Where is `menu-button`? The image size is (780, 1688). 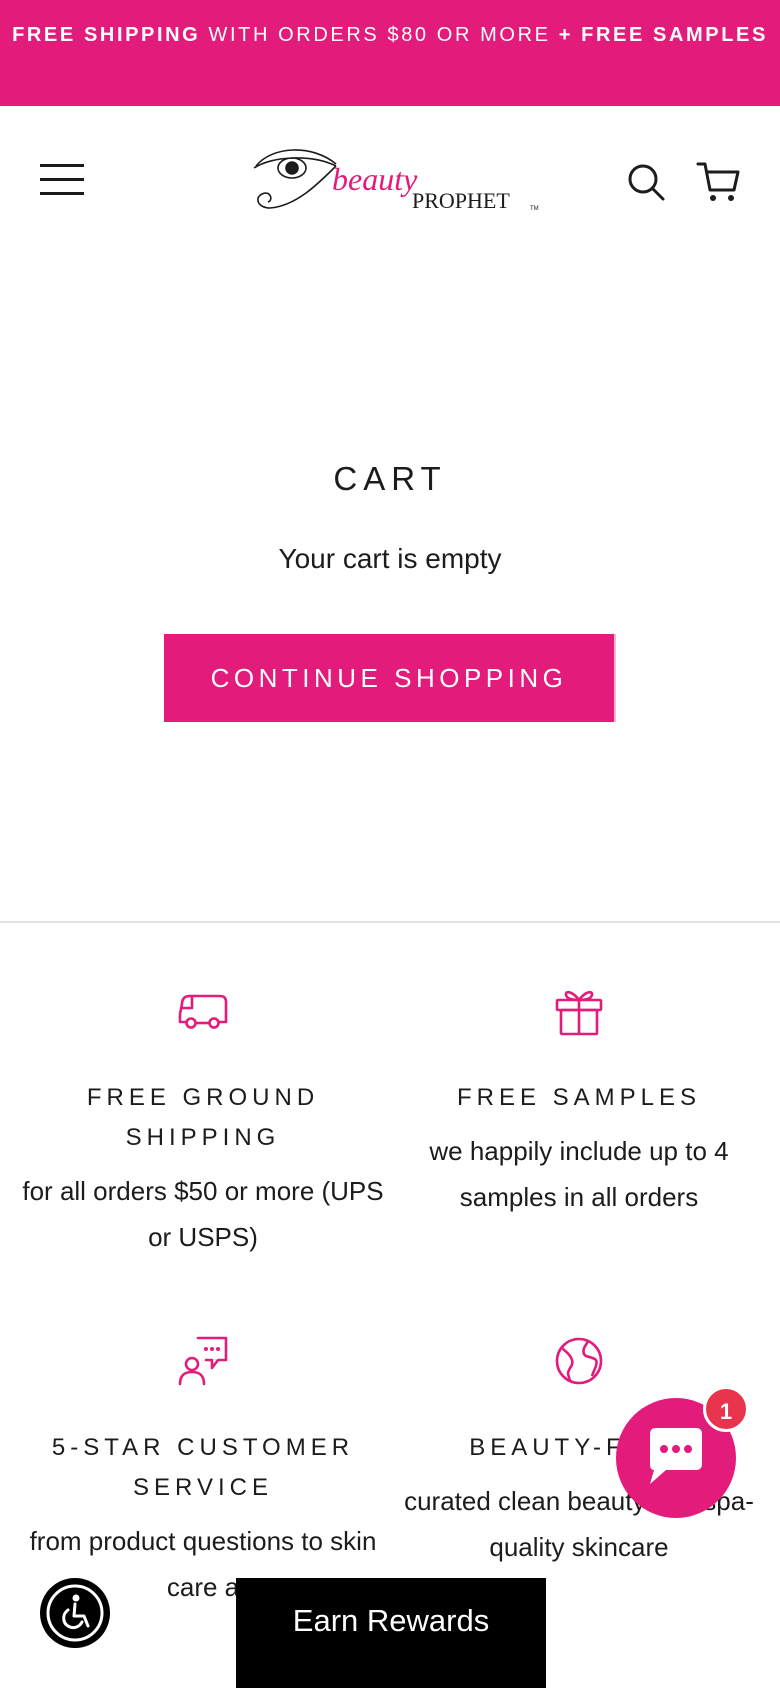
menu-button is located at coordinates (62, 180).